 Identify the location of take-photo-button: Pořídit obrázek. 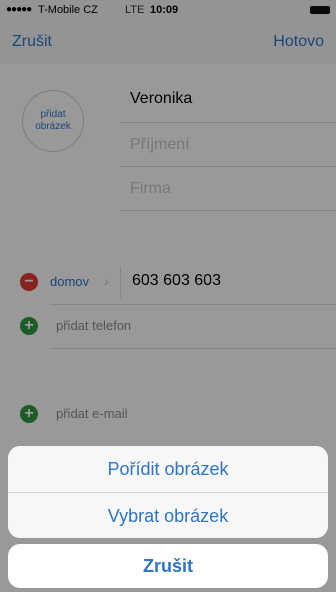
(168, 469).